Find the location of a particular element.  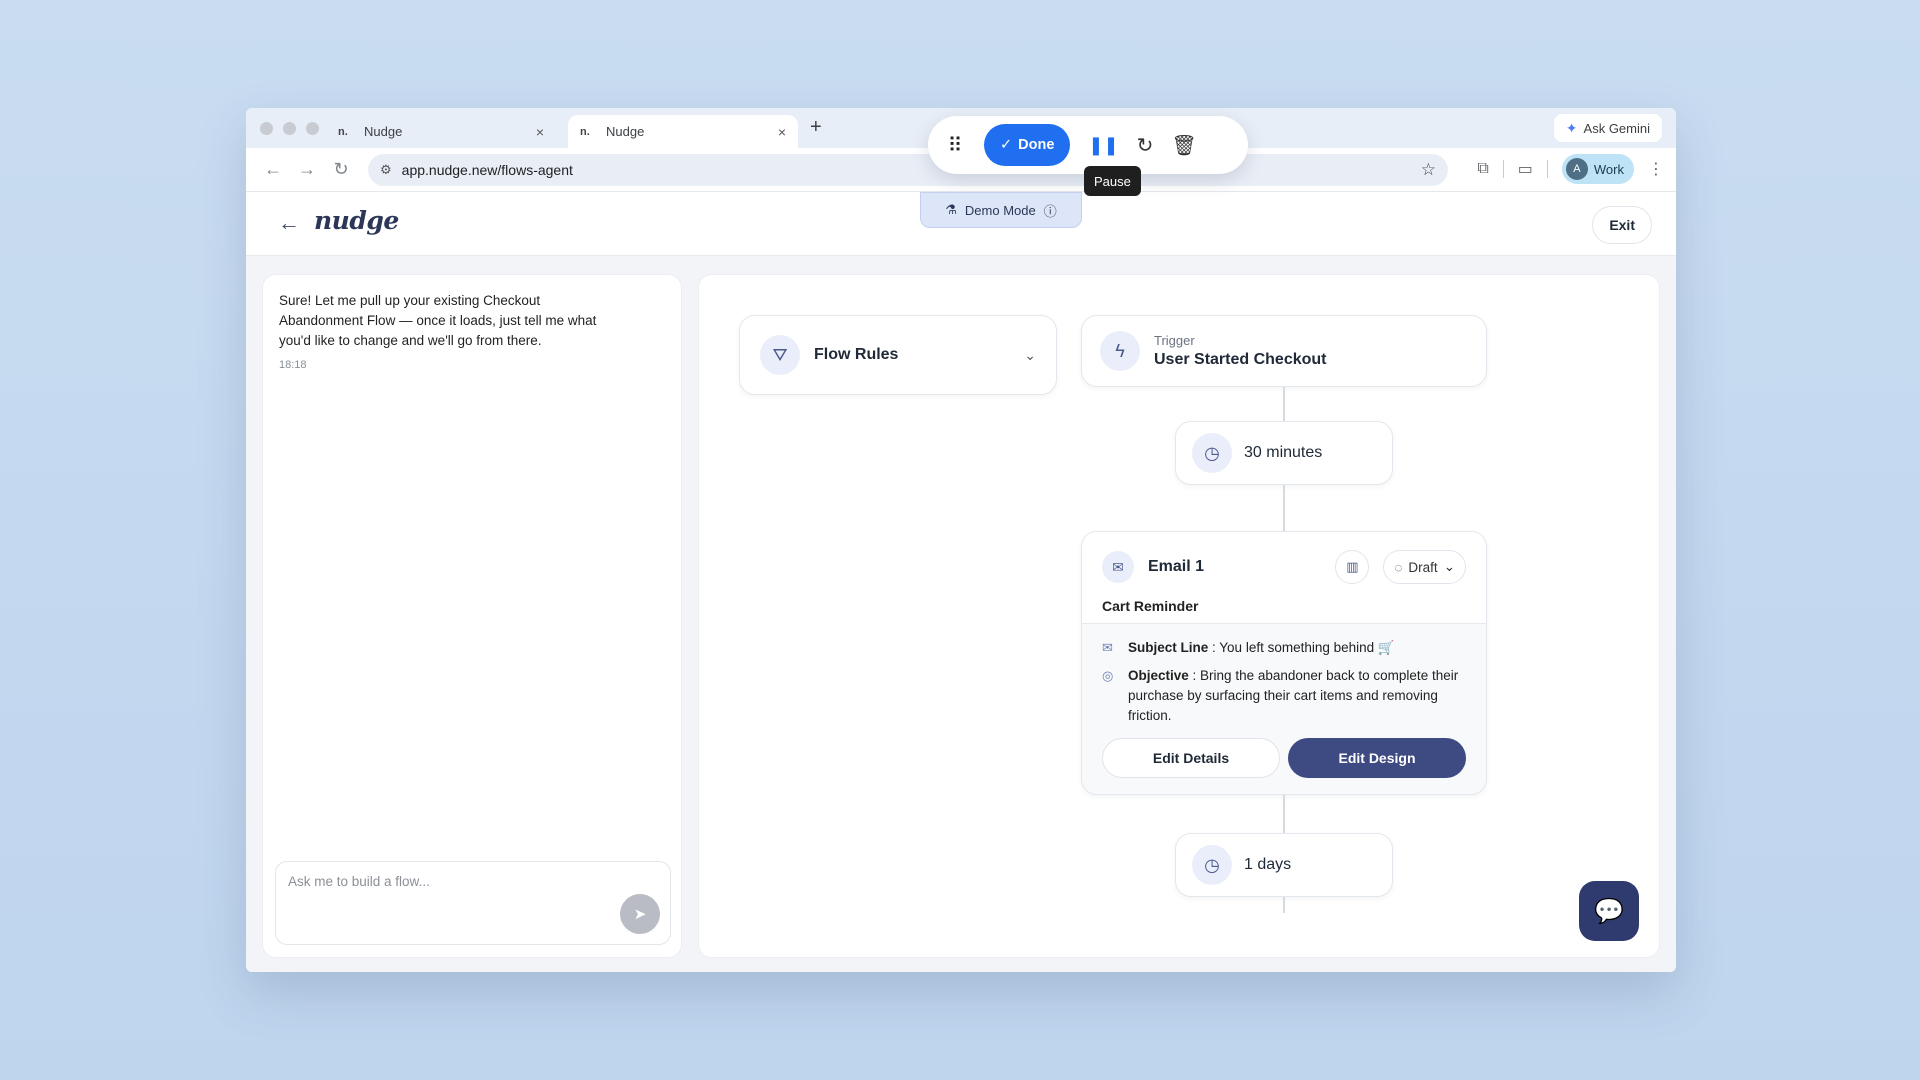

toolbar-right: ⧉ ▭ A Work ⋮ is located at coordinates (1570, 169).